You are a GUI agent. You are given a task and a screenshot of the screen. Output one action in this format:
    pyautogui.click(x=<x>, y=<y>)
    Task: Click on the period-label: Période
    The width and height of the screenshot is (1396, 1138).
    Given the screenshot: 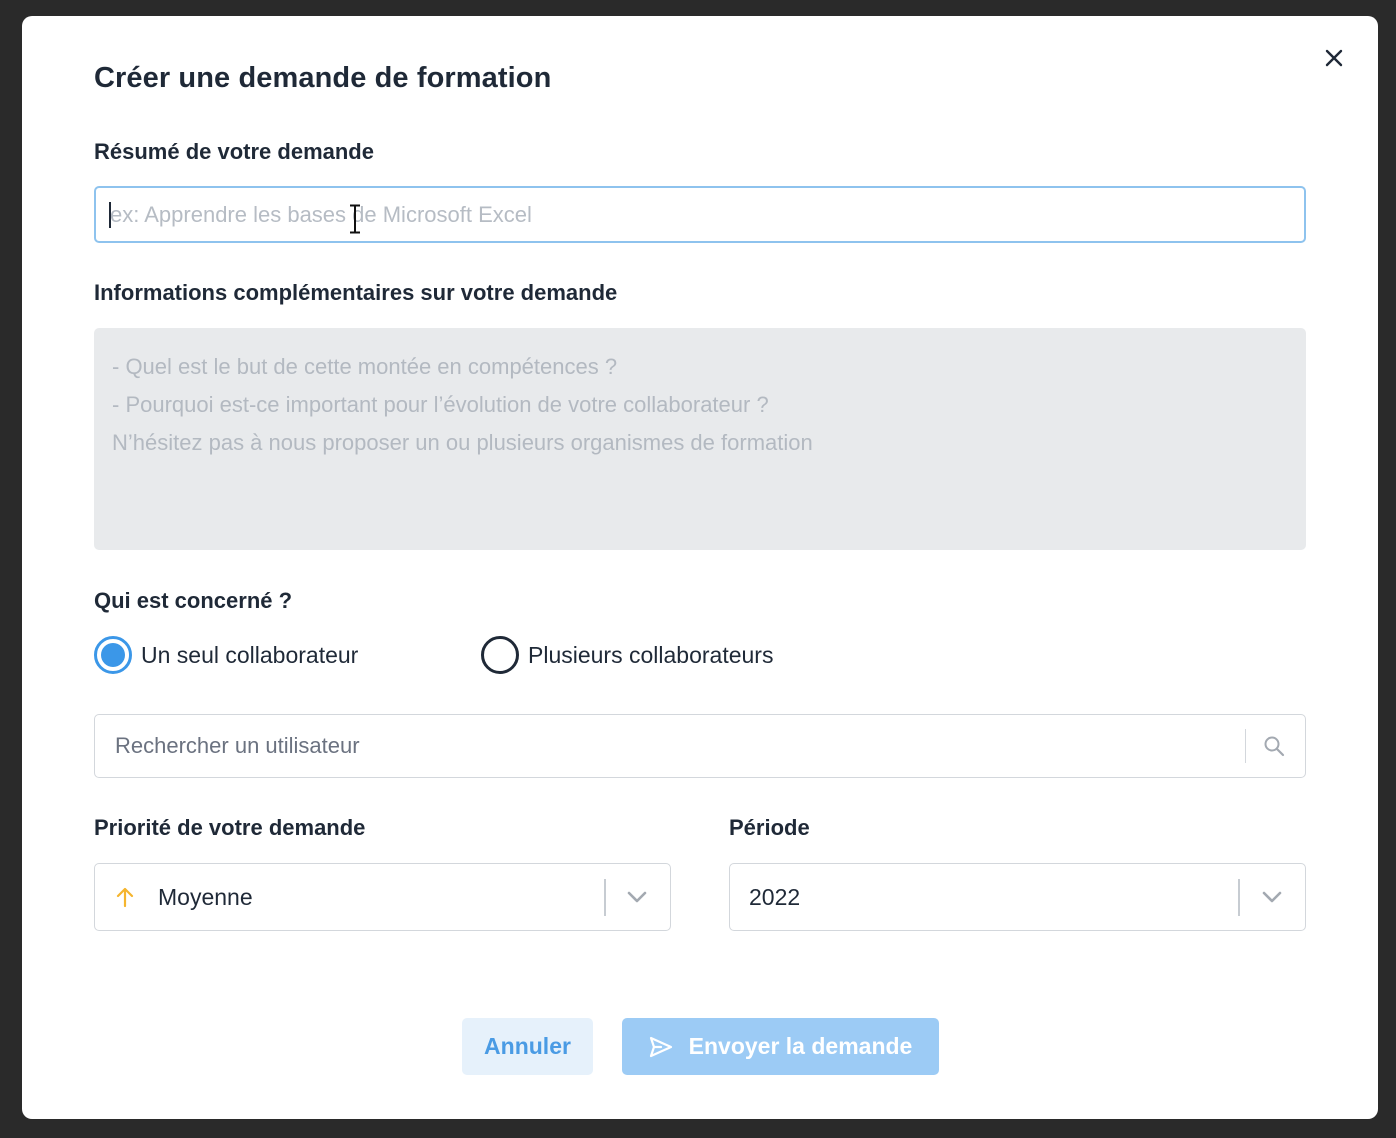 What is the action you would take?
    pyautogui.click(x=769, y=827)
    